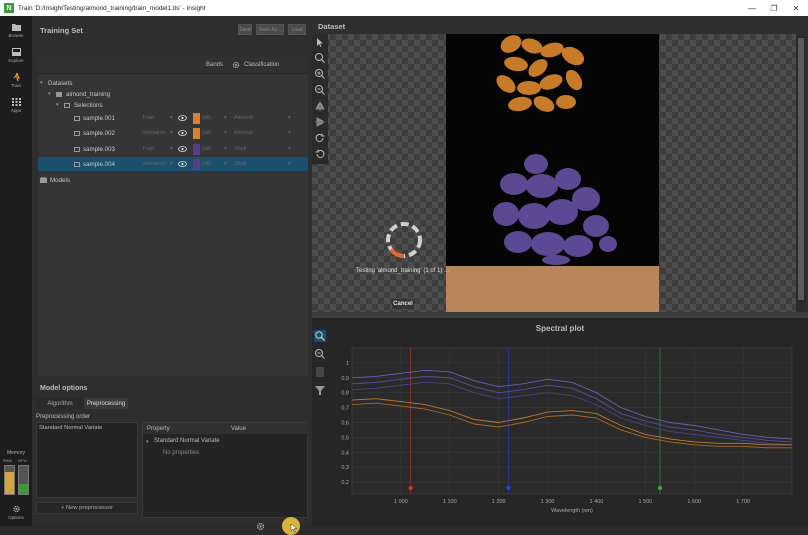 The image size is (808, 535). Describe the element at coordinates (16, 512) in the screenshot. I see `sidebar-item-options: Options` at that location.